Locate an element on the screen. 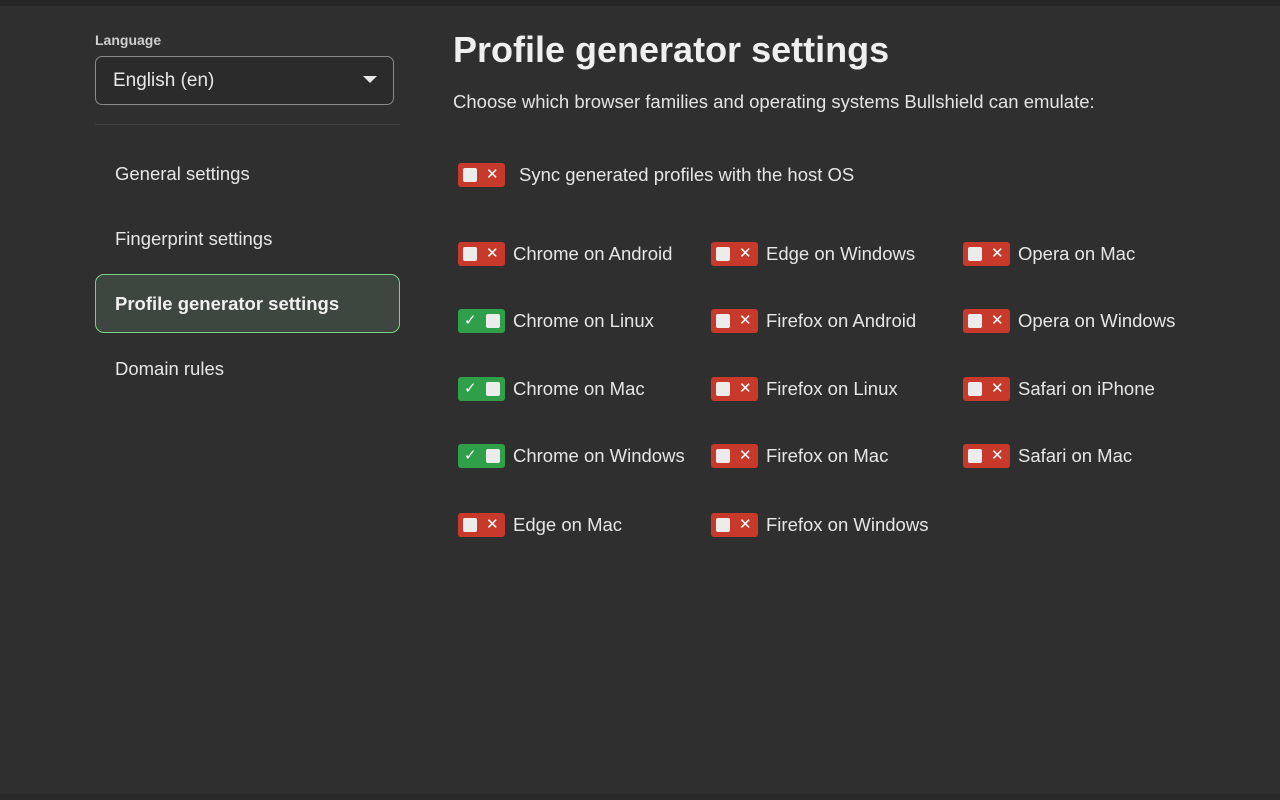  option-label-sync-generated-profiles-with-the-host-os: Sync generated profiles with the host OS is located at coordinates (686, 175).